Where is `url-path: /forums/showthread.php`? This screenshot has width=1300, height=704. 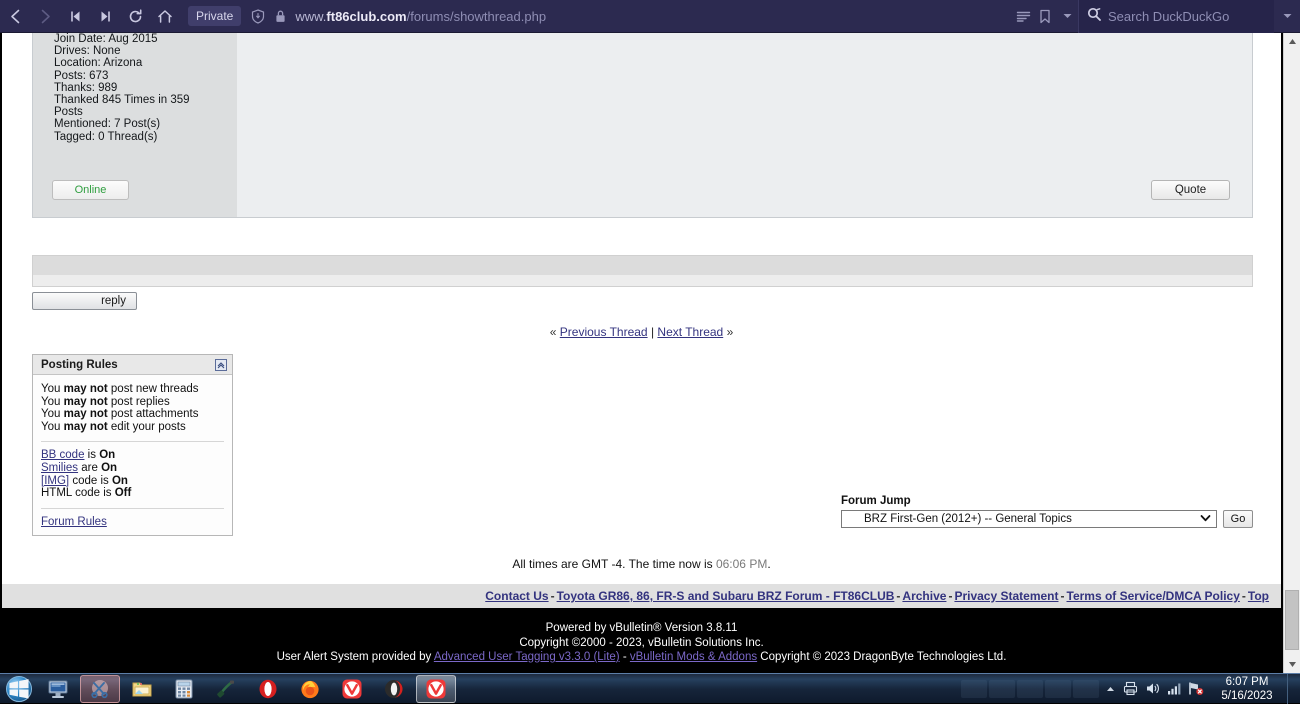
url-path: /forums/showthread.php is located at coordinates (476, 16).